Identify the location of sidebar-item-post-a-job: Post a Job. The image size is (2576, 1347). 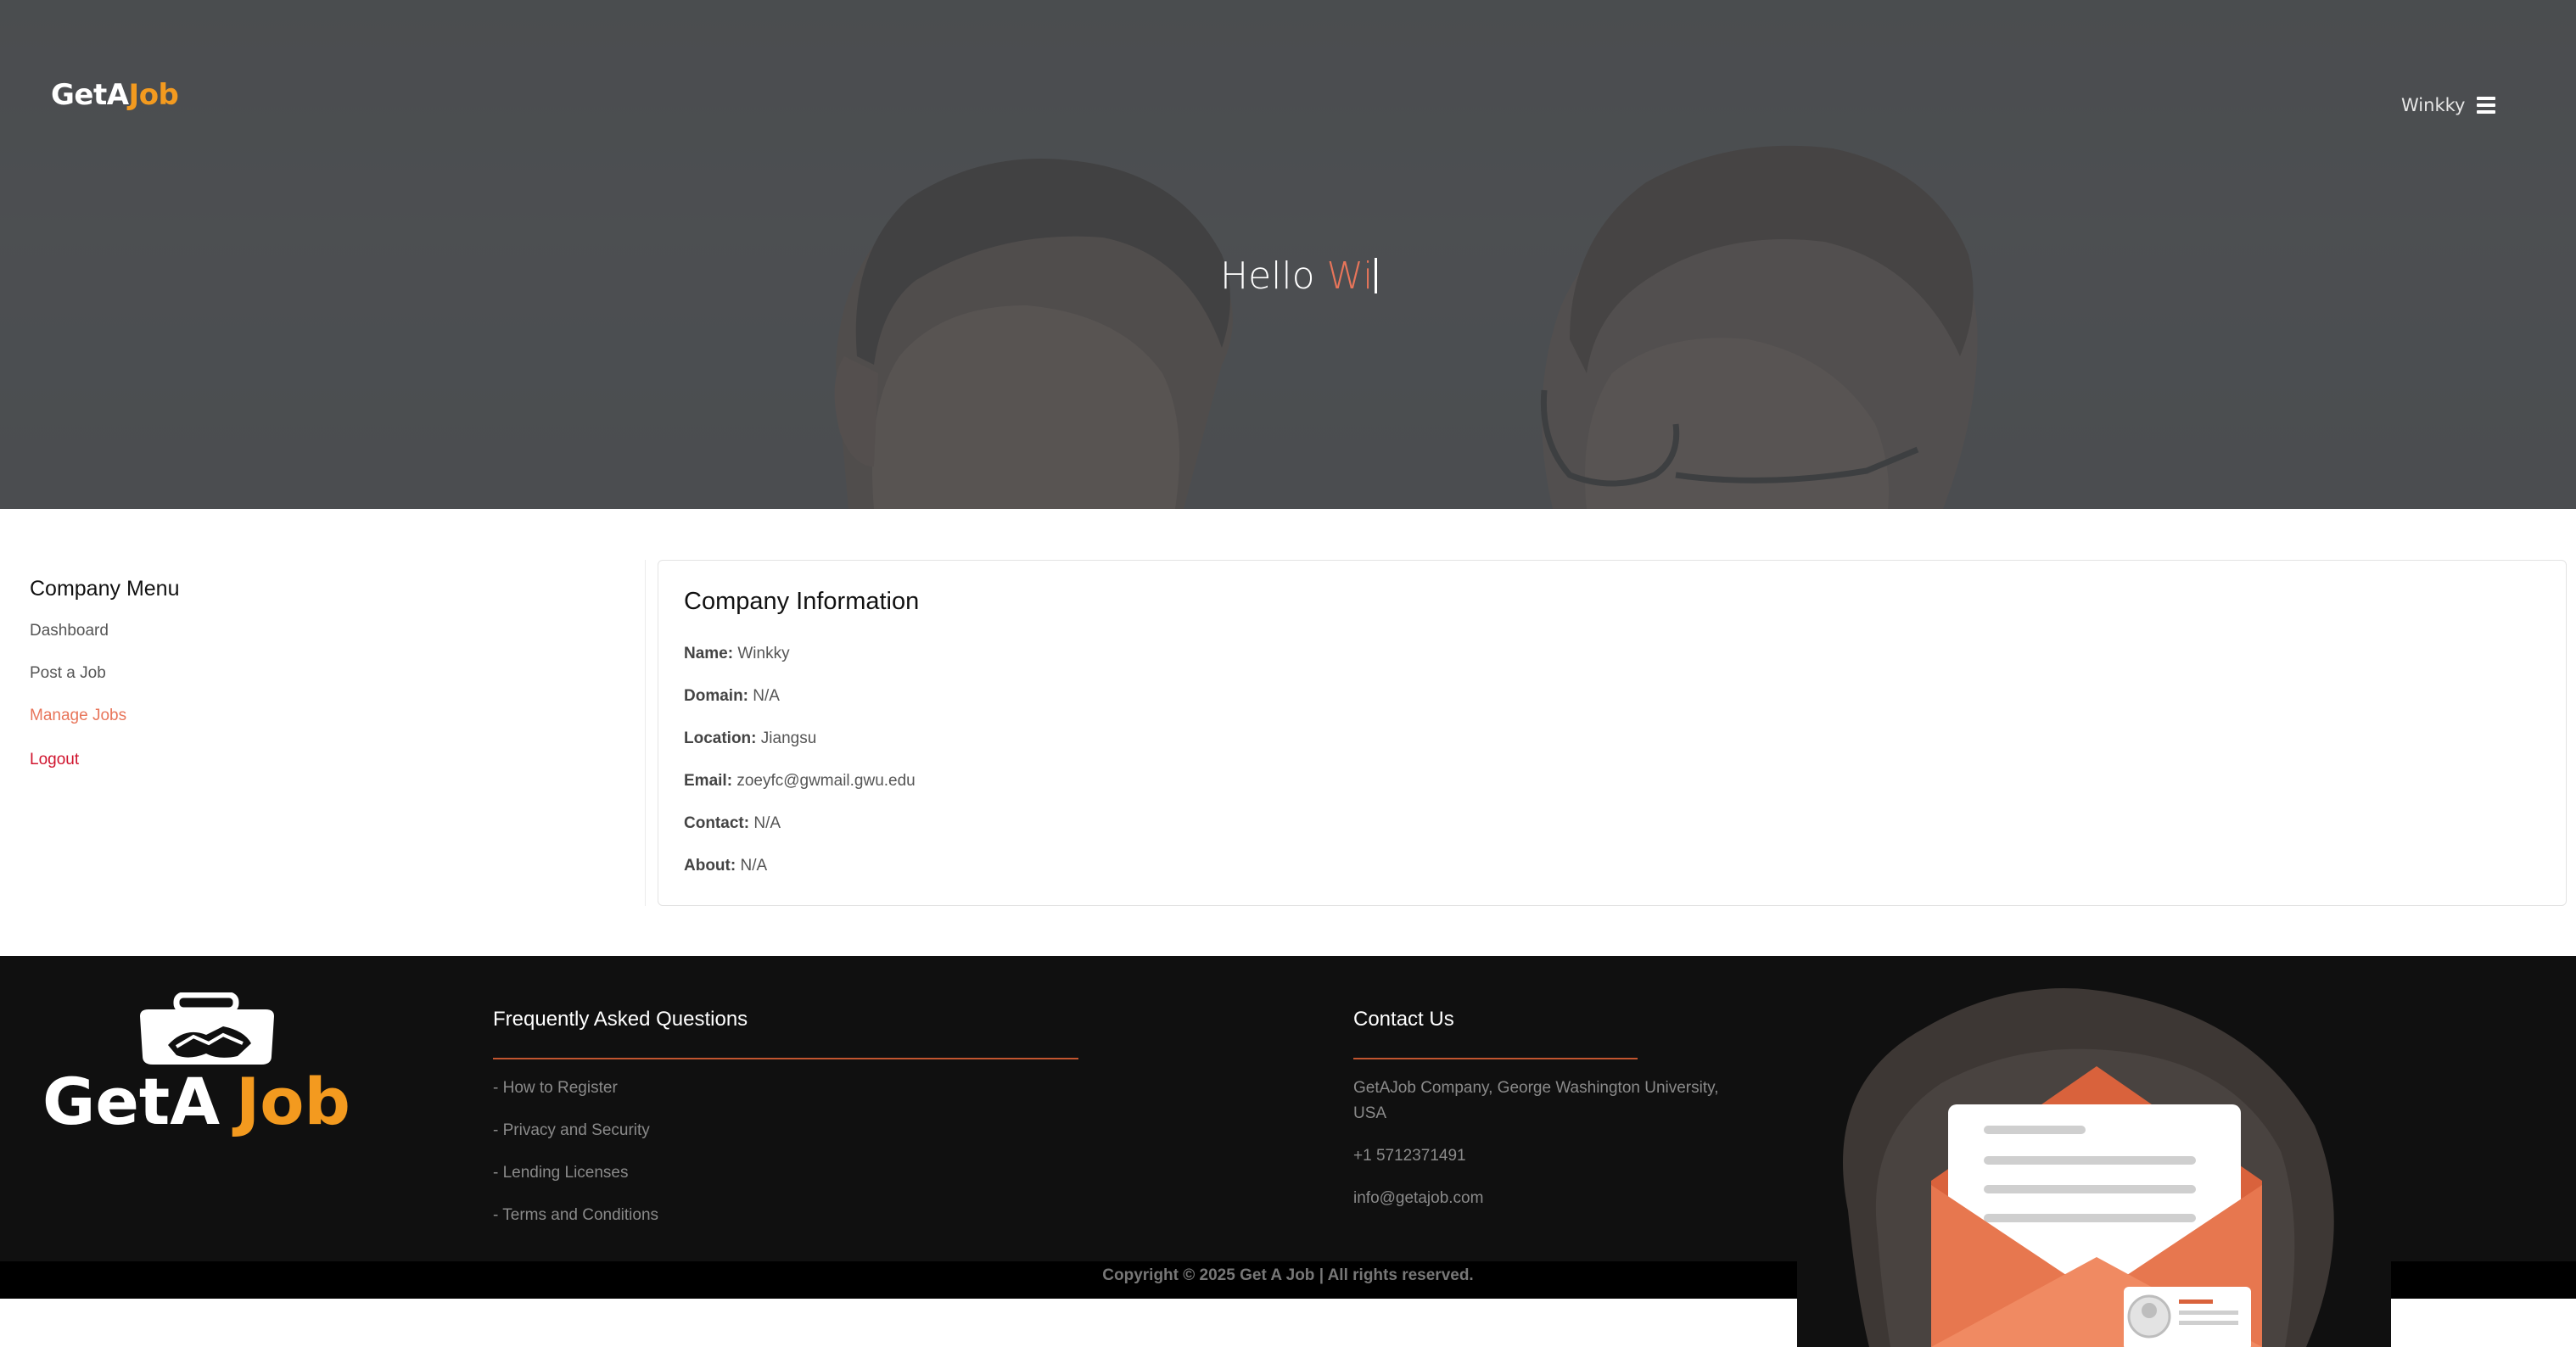
(68, 673).